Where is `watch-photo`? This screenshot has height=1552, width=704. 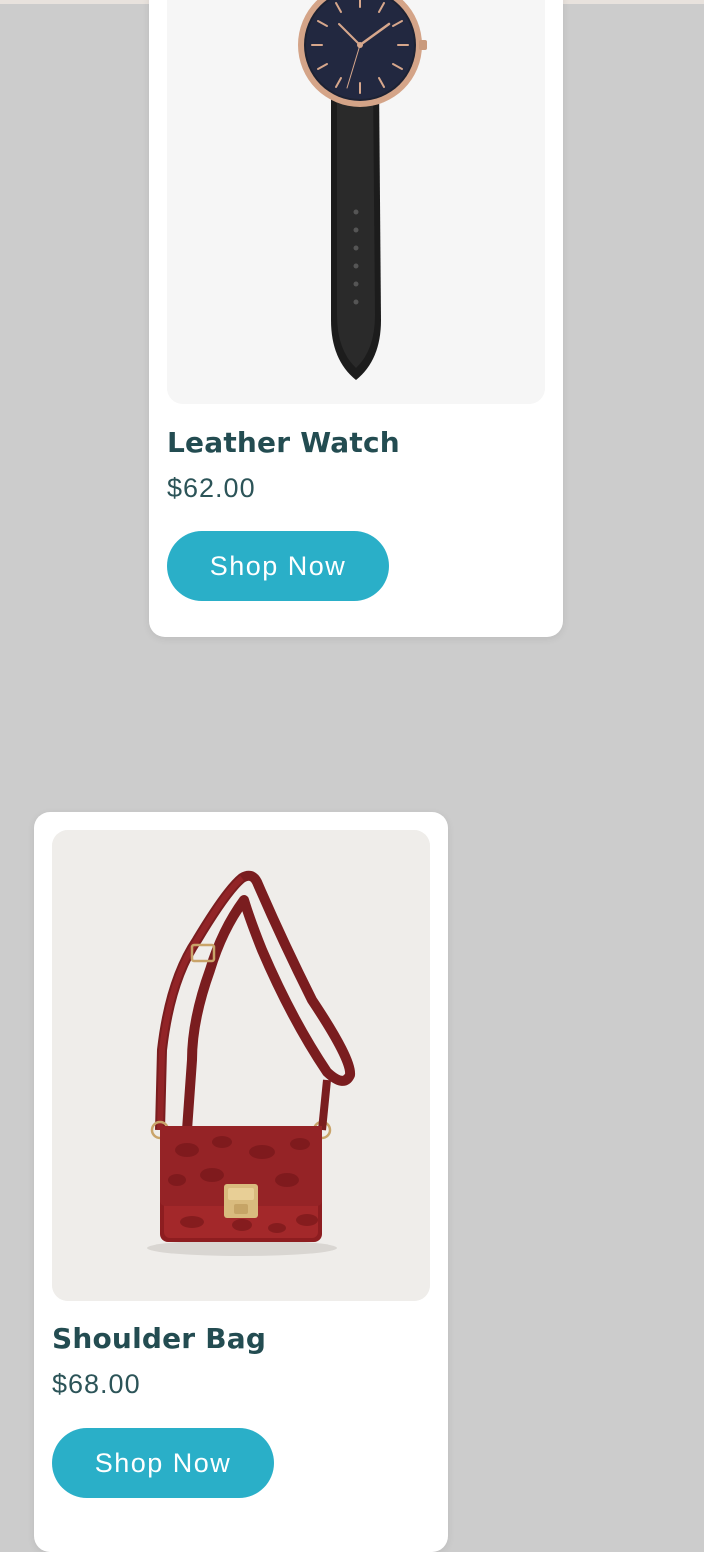 watch-photo is located at coordinates (356, 202).